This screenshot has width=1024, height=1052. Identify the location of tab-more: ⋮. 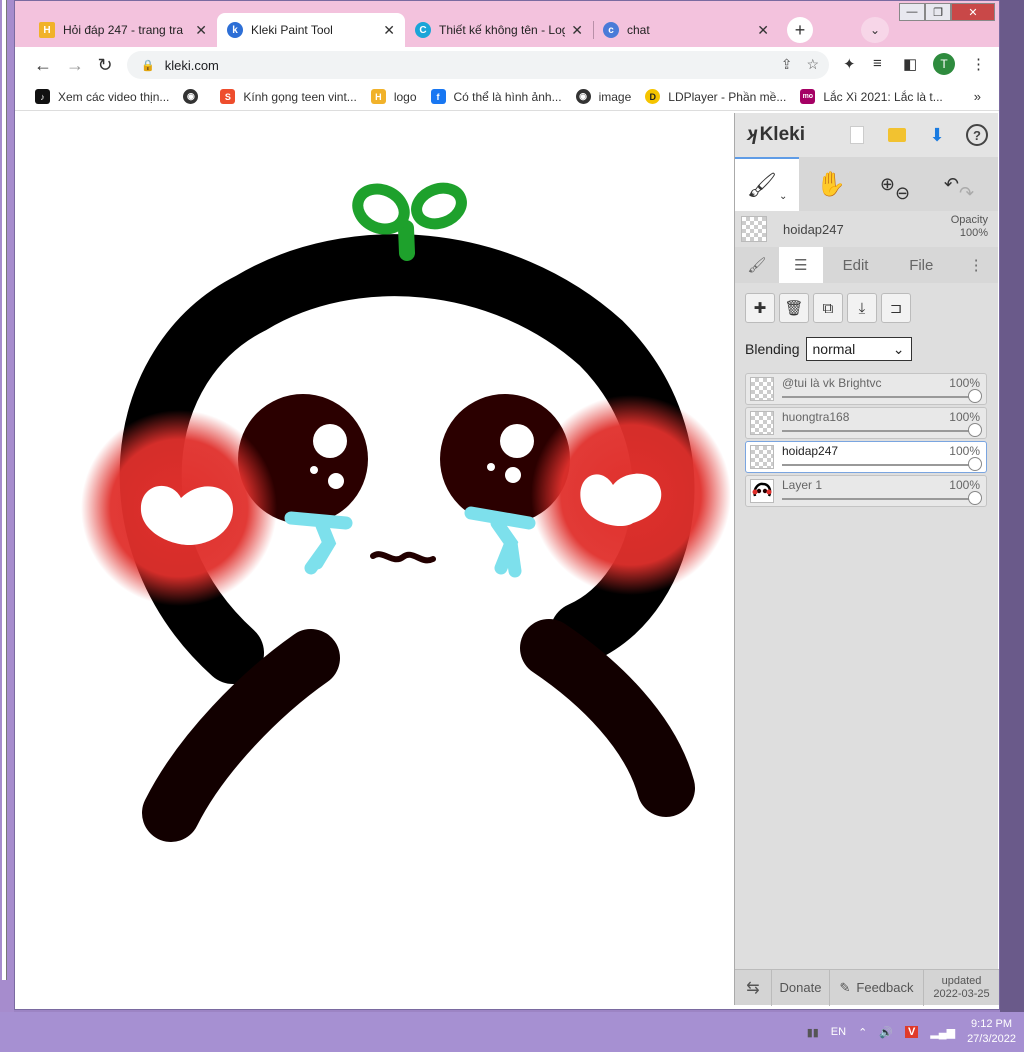
(976, 265).